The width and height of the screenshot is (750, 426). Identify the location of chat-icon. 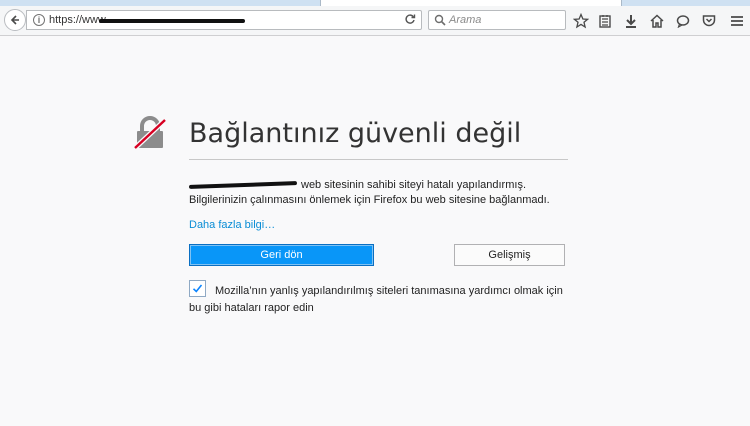
(683, 21).